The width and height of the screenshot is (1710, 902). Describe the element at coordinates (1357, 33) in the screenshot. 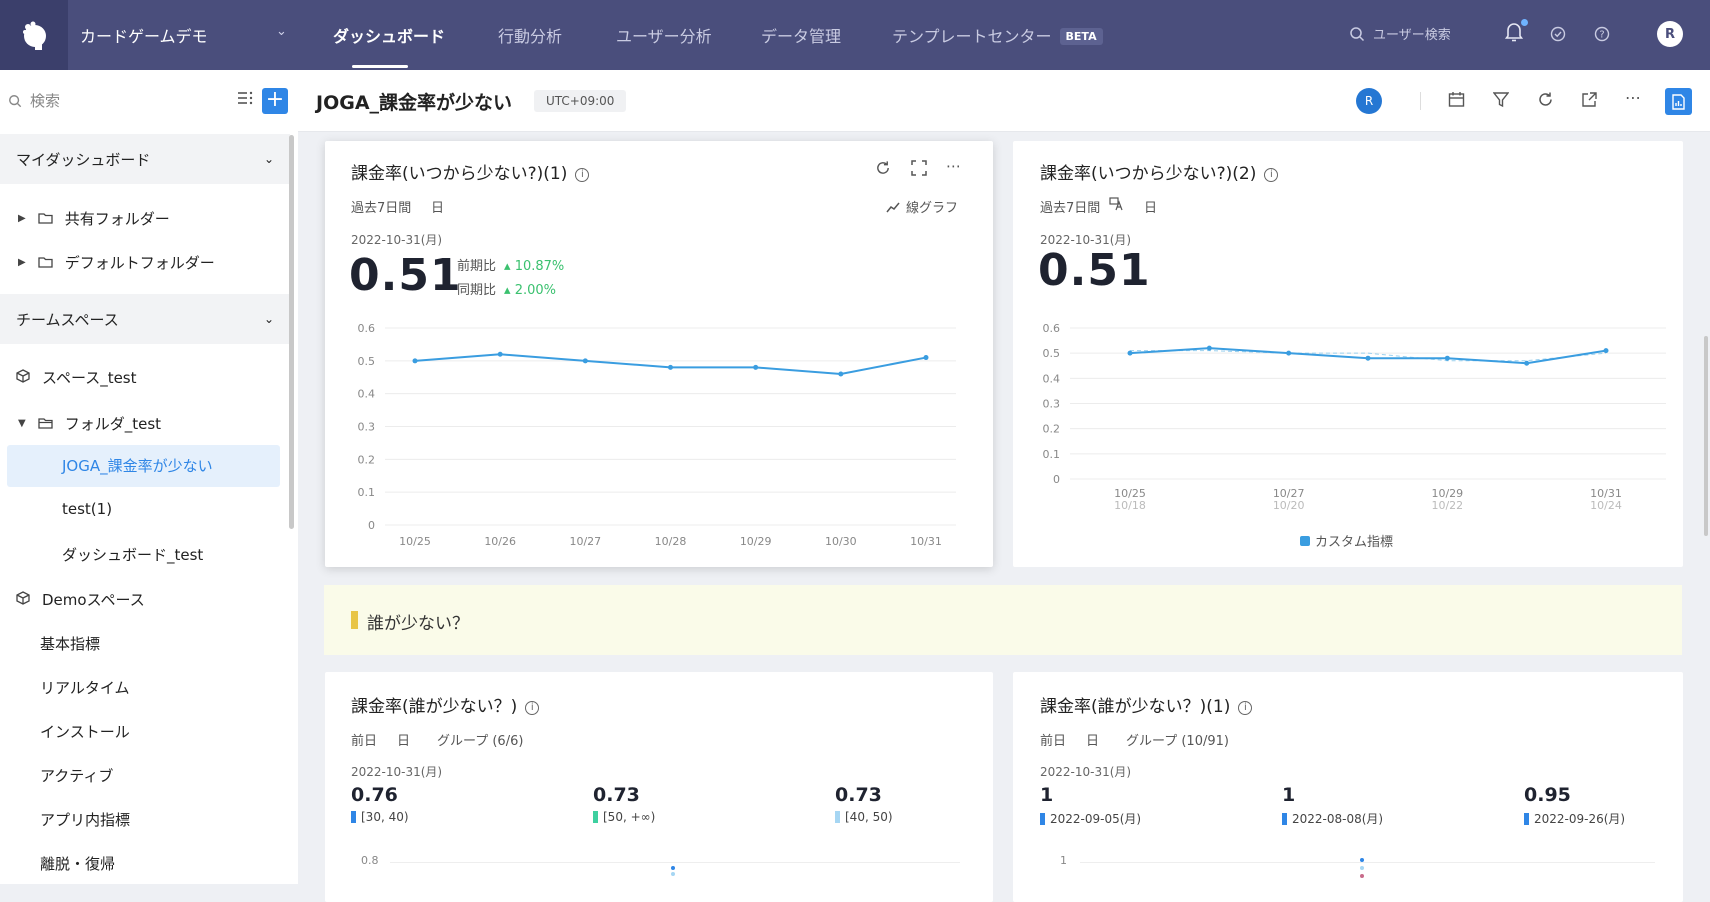

I see `search-icon` at that location.